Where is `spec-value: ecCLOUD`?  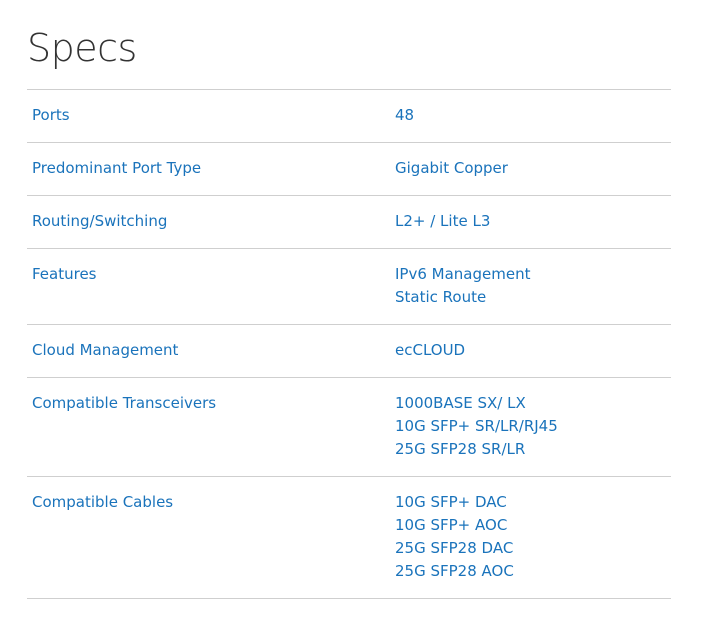
spec-value: ecCLOUD is located at coordinates (430, 350).